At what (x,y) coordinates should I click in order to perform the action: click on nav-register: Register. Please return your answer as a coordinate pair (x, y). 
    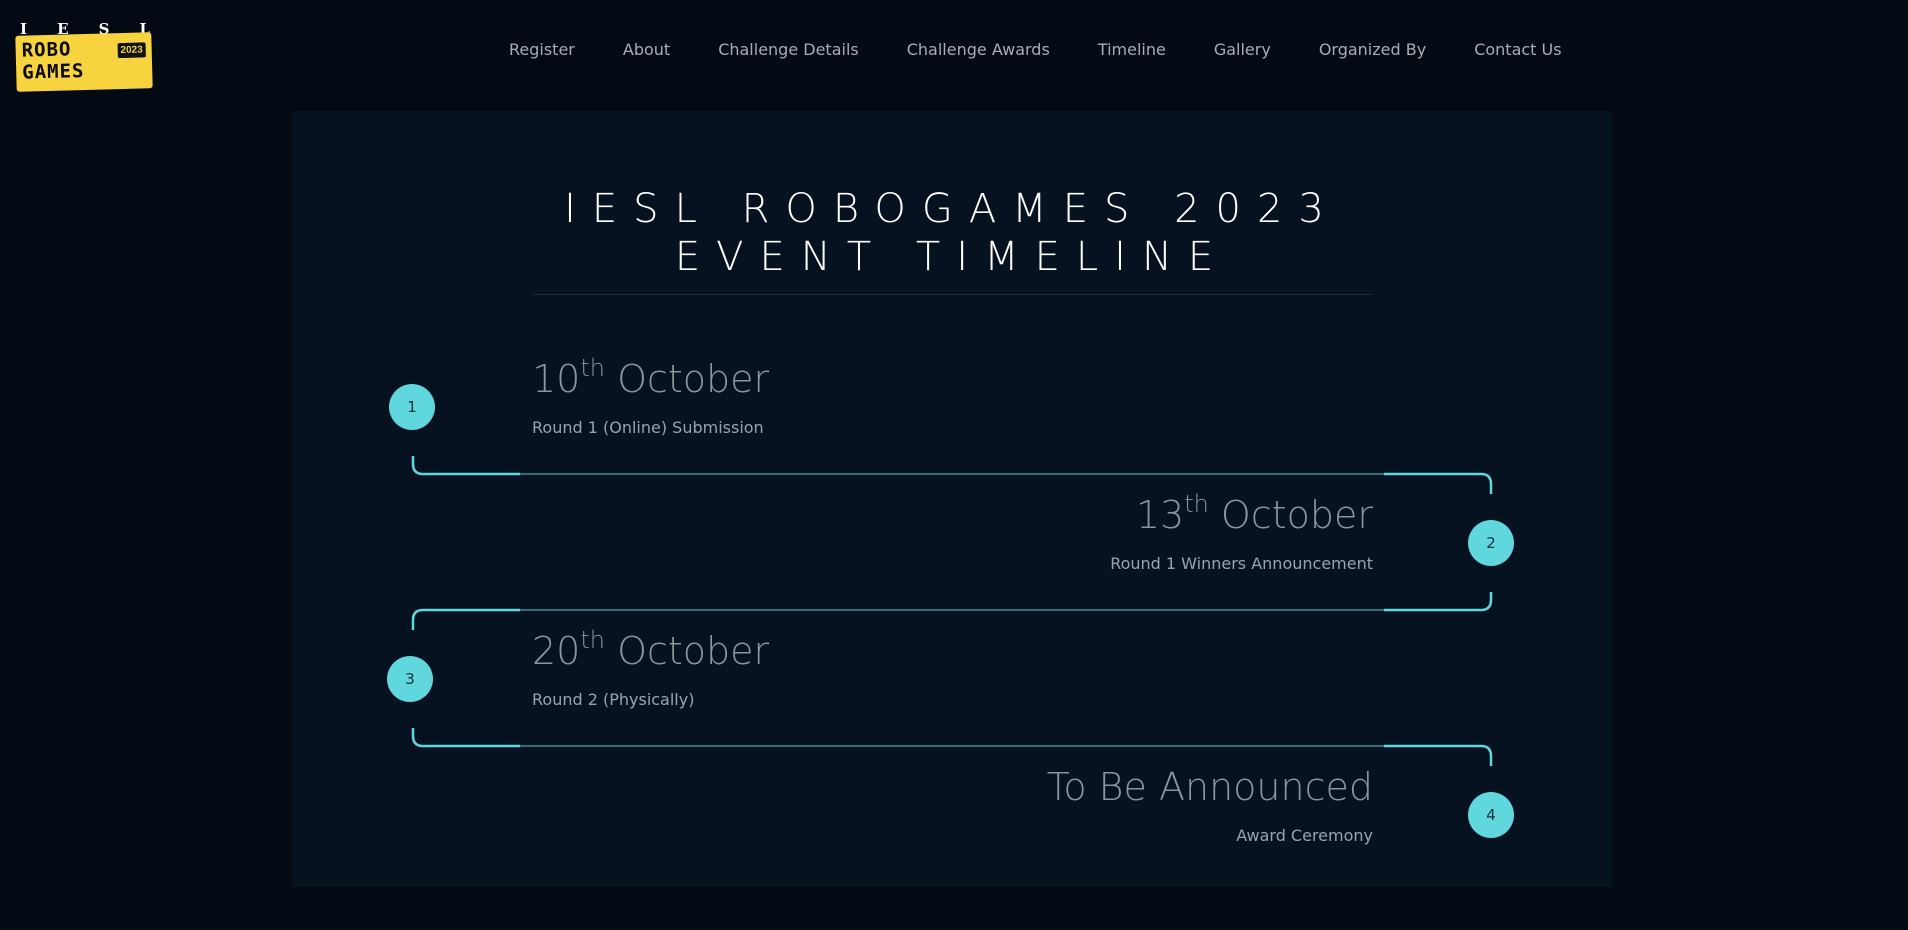
    Looking at the image, I should click on (542, 49).